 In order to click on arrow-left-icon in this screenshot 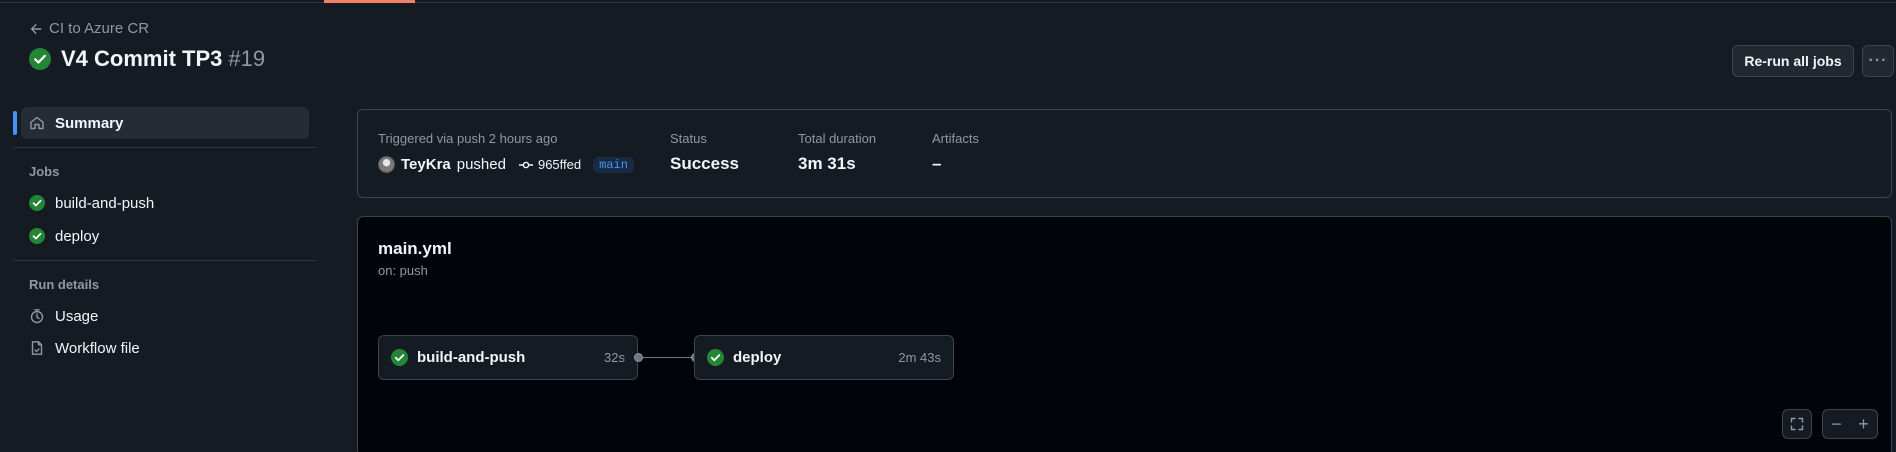, I will do `click(36, 28)`.